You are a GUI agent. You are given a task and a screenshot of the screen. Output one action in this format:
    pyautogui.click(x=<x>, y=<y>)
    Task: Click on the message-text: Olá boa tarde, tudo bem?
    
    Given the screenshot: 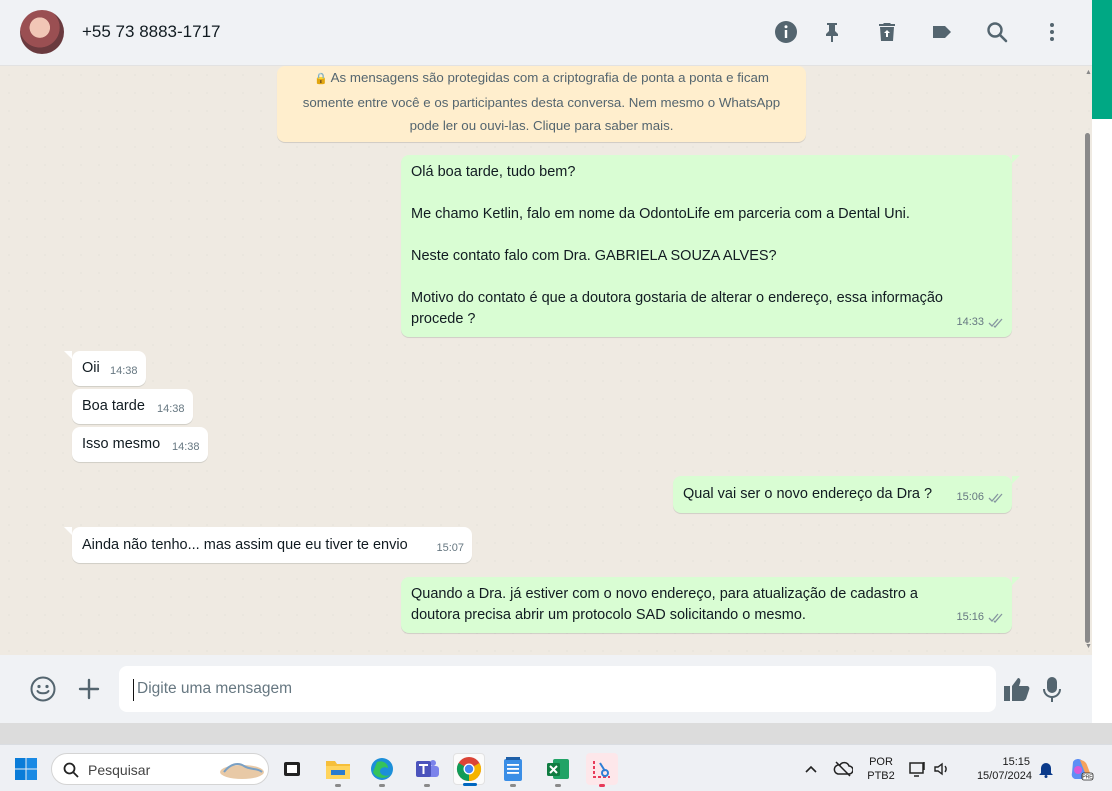 What is the action you would take?
    pyautogui.click(x=493, y=172)
    